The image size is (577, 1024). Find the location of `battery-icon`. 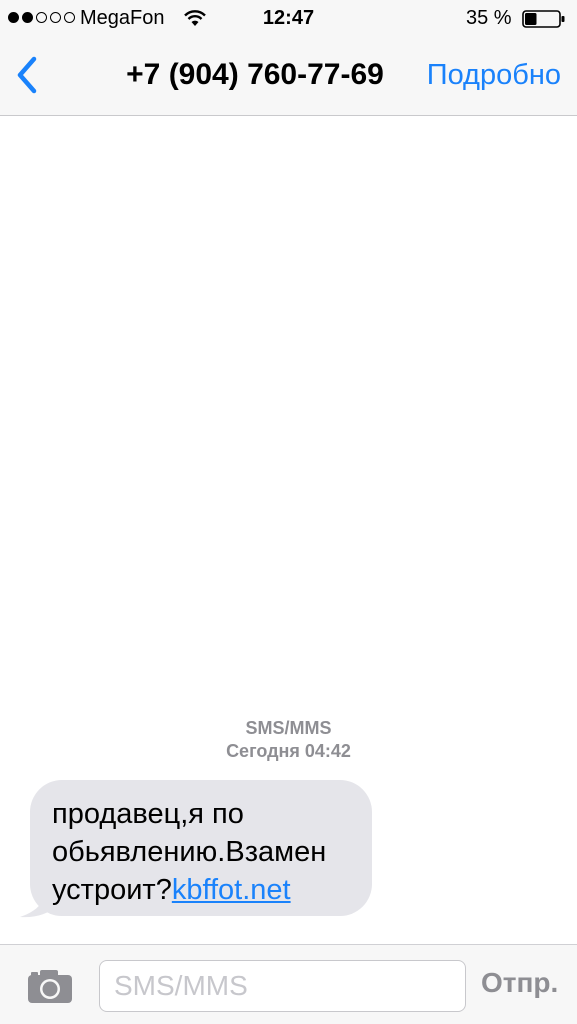

battery-icon is located at coordinates (543, 19).